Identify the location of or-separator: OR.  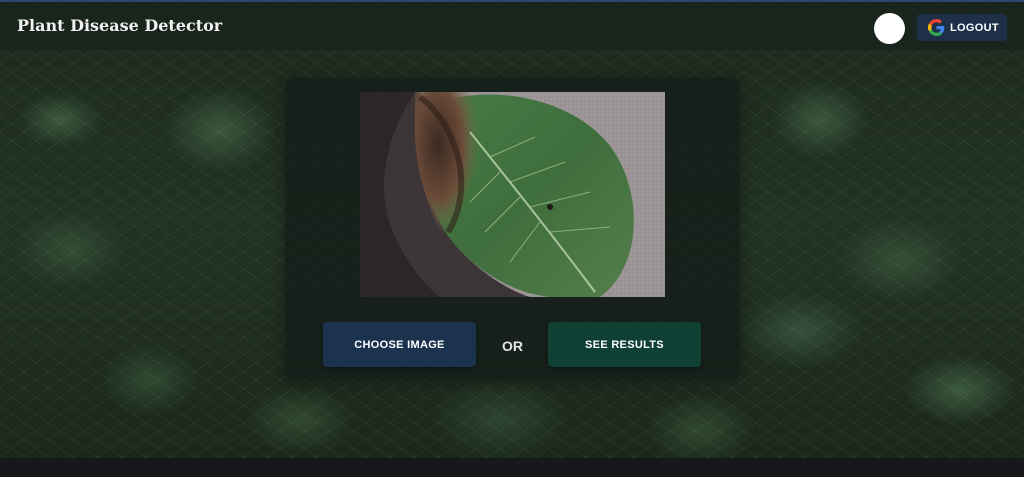
(512, 346).